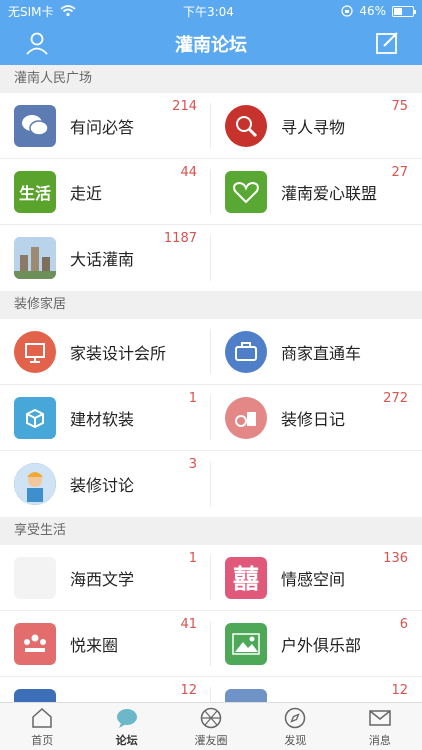 The height and width of the screenshot is (750, 422). I want to click on board-name: 海西文学, so click(102, 579).